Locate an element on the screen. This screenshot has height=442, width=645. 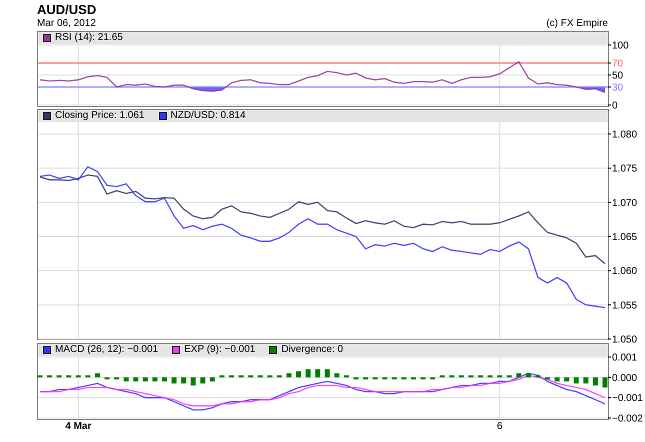
axis-label: 6 is located at coordinates (499, 427).